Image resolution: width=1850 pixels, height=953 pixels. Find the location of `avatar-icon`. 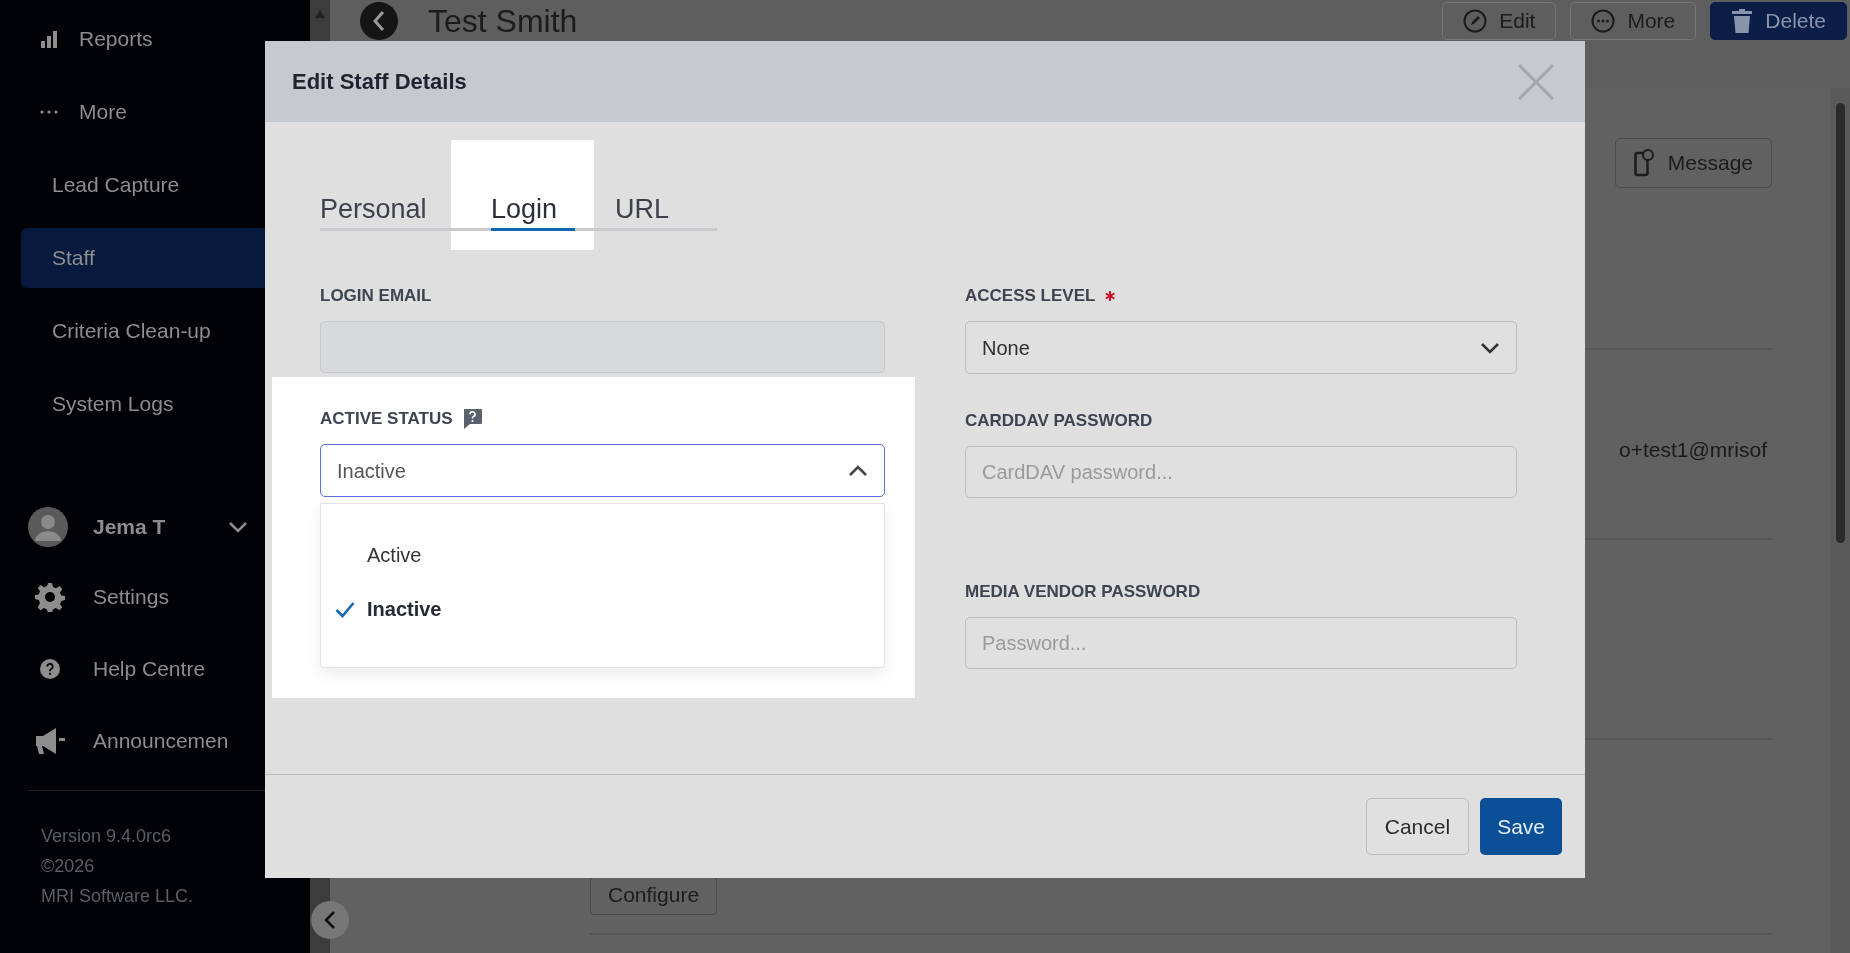

avatar-icon is located at coordinates (48, 527).